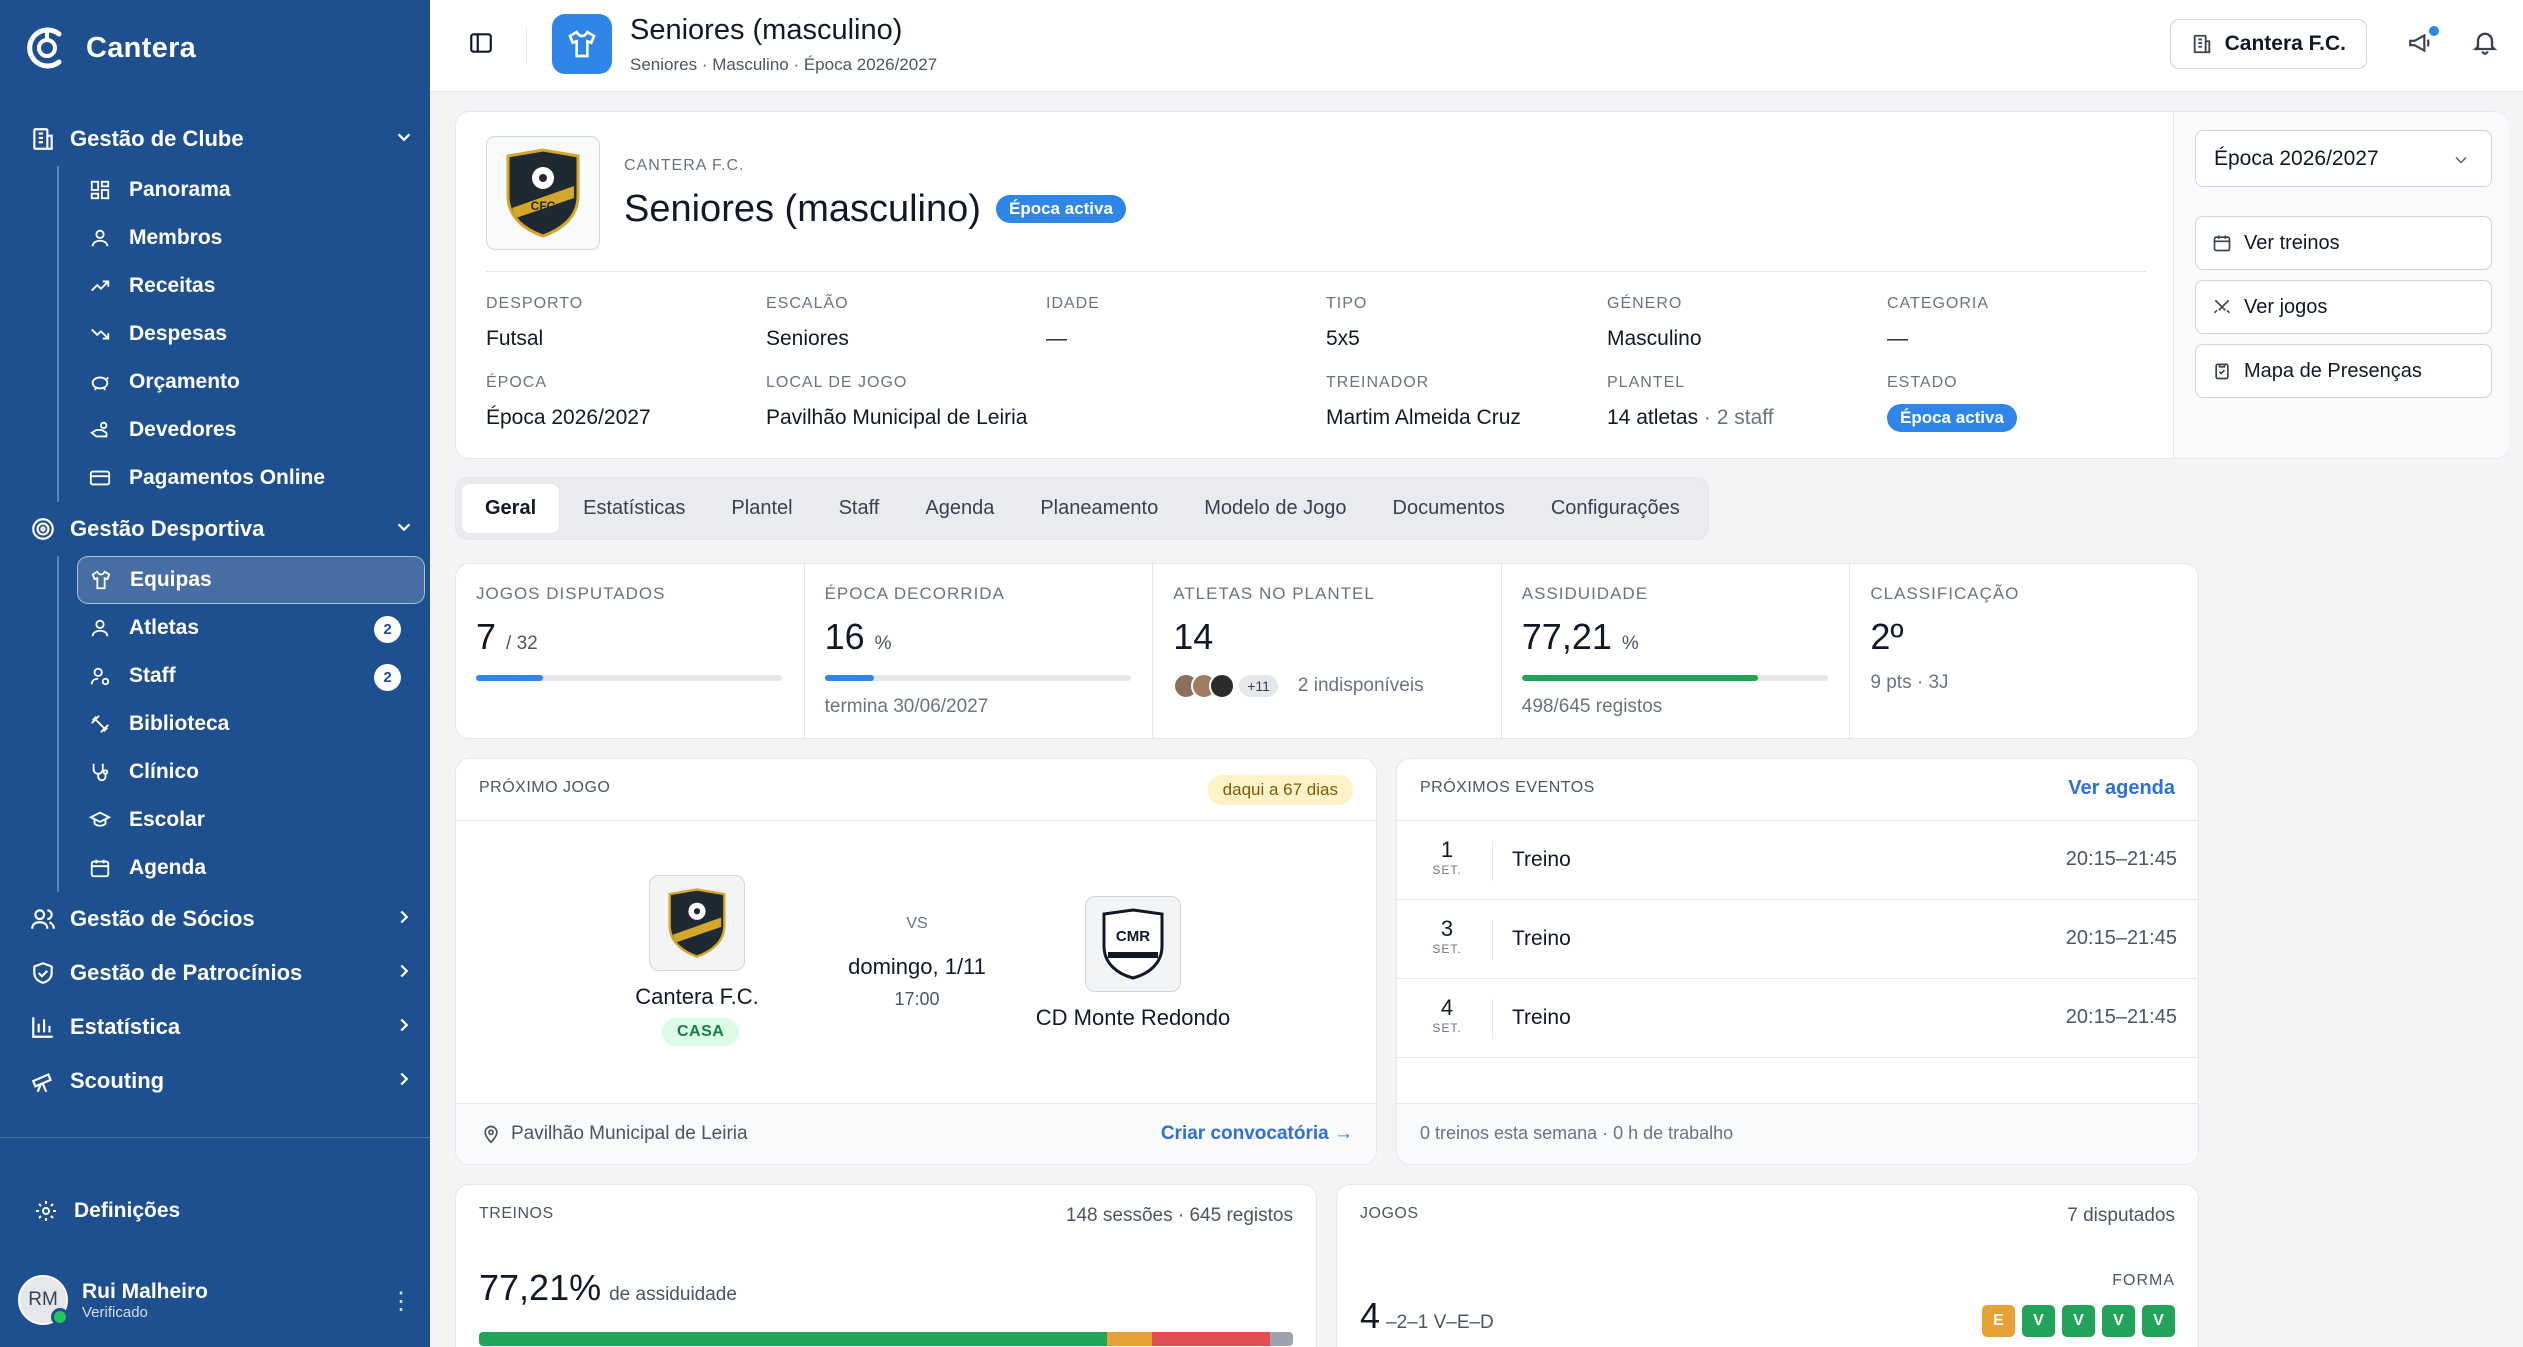 The height and width of the screenshot is (1347, 2523). Describe the element at coordinates (543, 193) in the screenshot. I see `shield-crest-icon: CFC` at that location.